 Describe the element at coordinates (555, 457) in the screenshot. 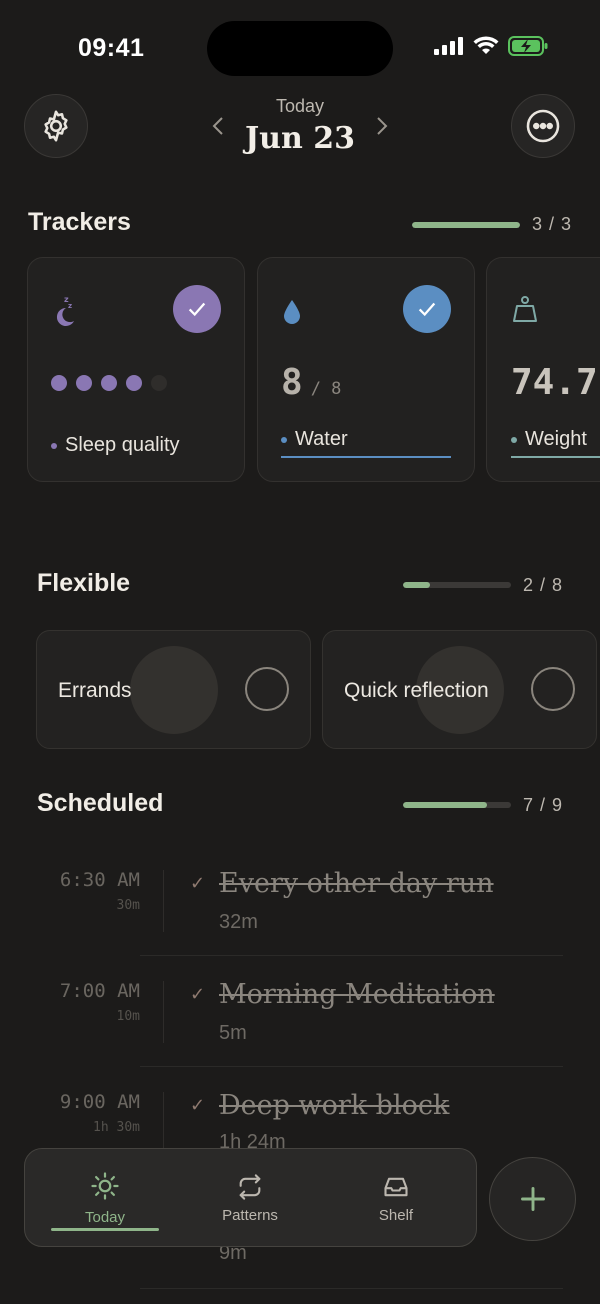

I see `weight-underline` at that location.